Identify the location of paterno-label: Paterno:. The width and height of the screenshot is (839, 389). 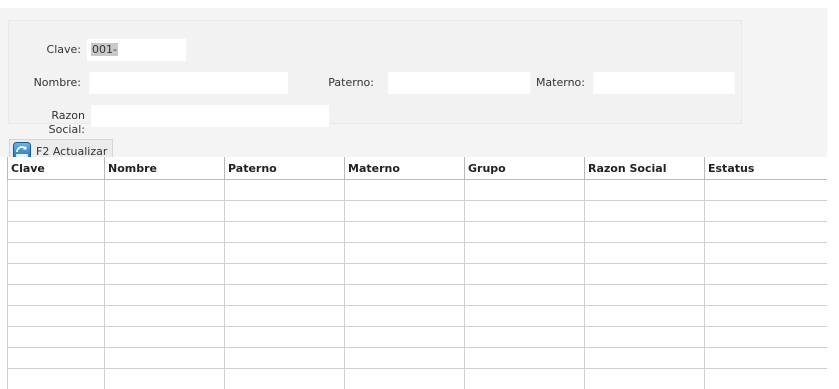
(351, 82).